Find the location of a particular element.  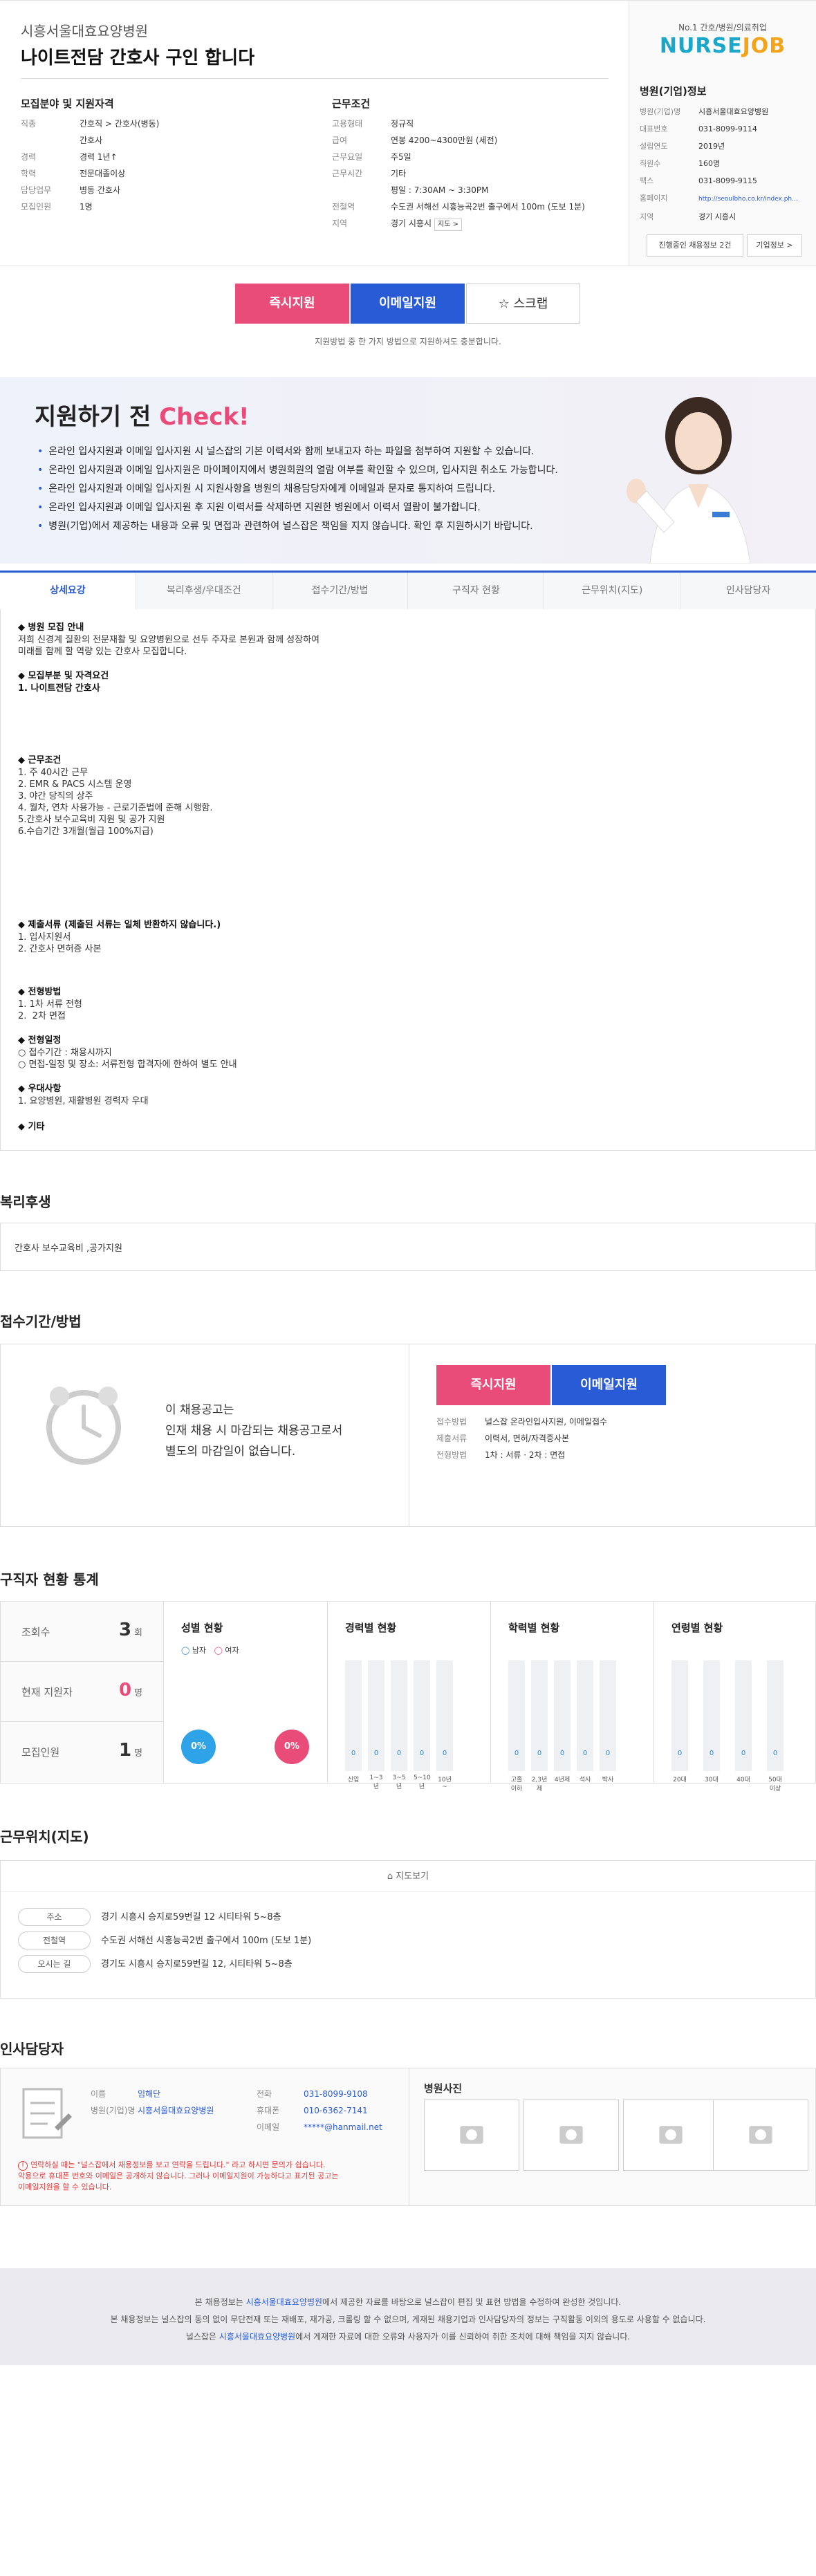

warning-icon: ! is located at coordinates (23, 2166).